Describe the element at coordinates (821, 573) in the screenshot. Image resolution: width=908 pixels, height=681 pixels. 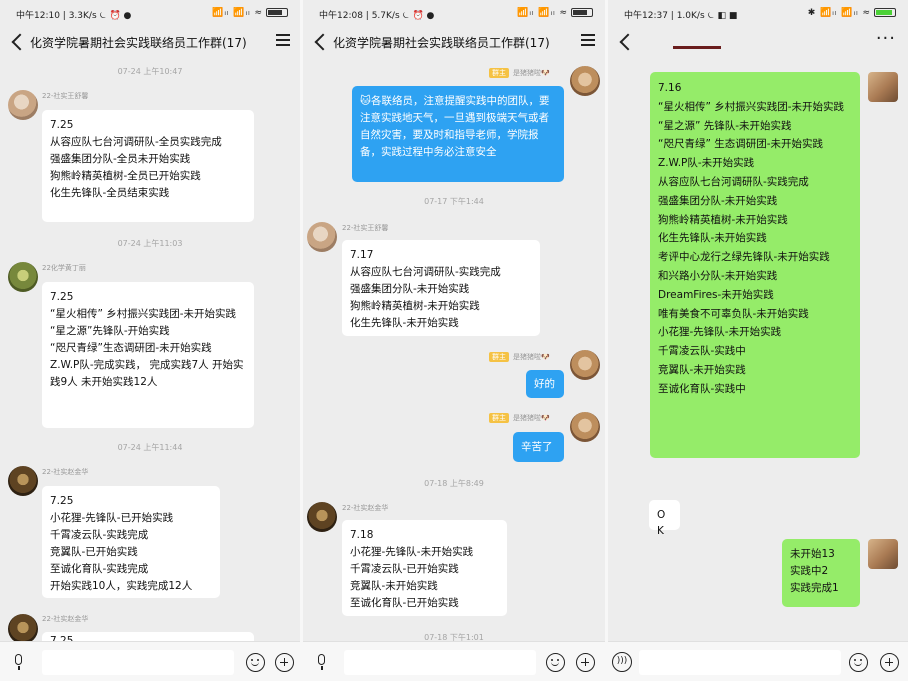
I see `message-bubble: 未开始13 实践中2 实践完成1` at that location.